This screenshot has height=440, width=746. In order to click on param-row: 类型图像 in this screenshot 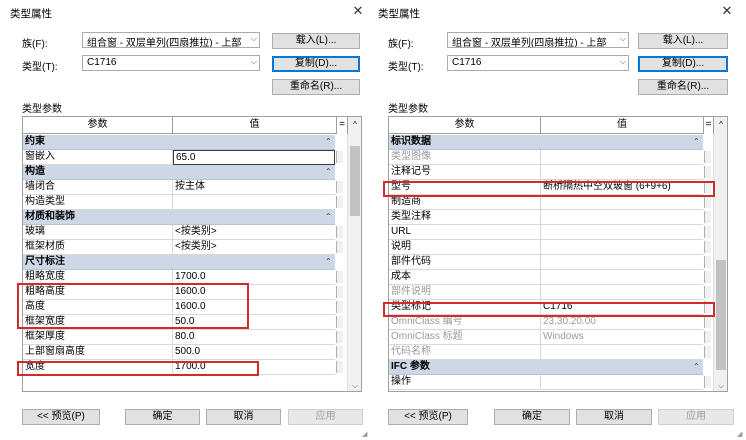, I will do `click(550, 157)`.